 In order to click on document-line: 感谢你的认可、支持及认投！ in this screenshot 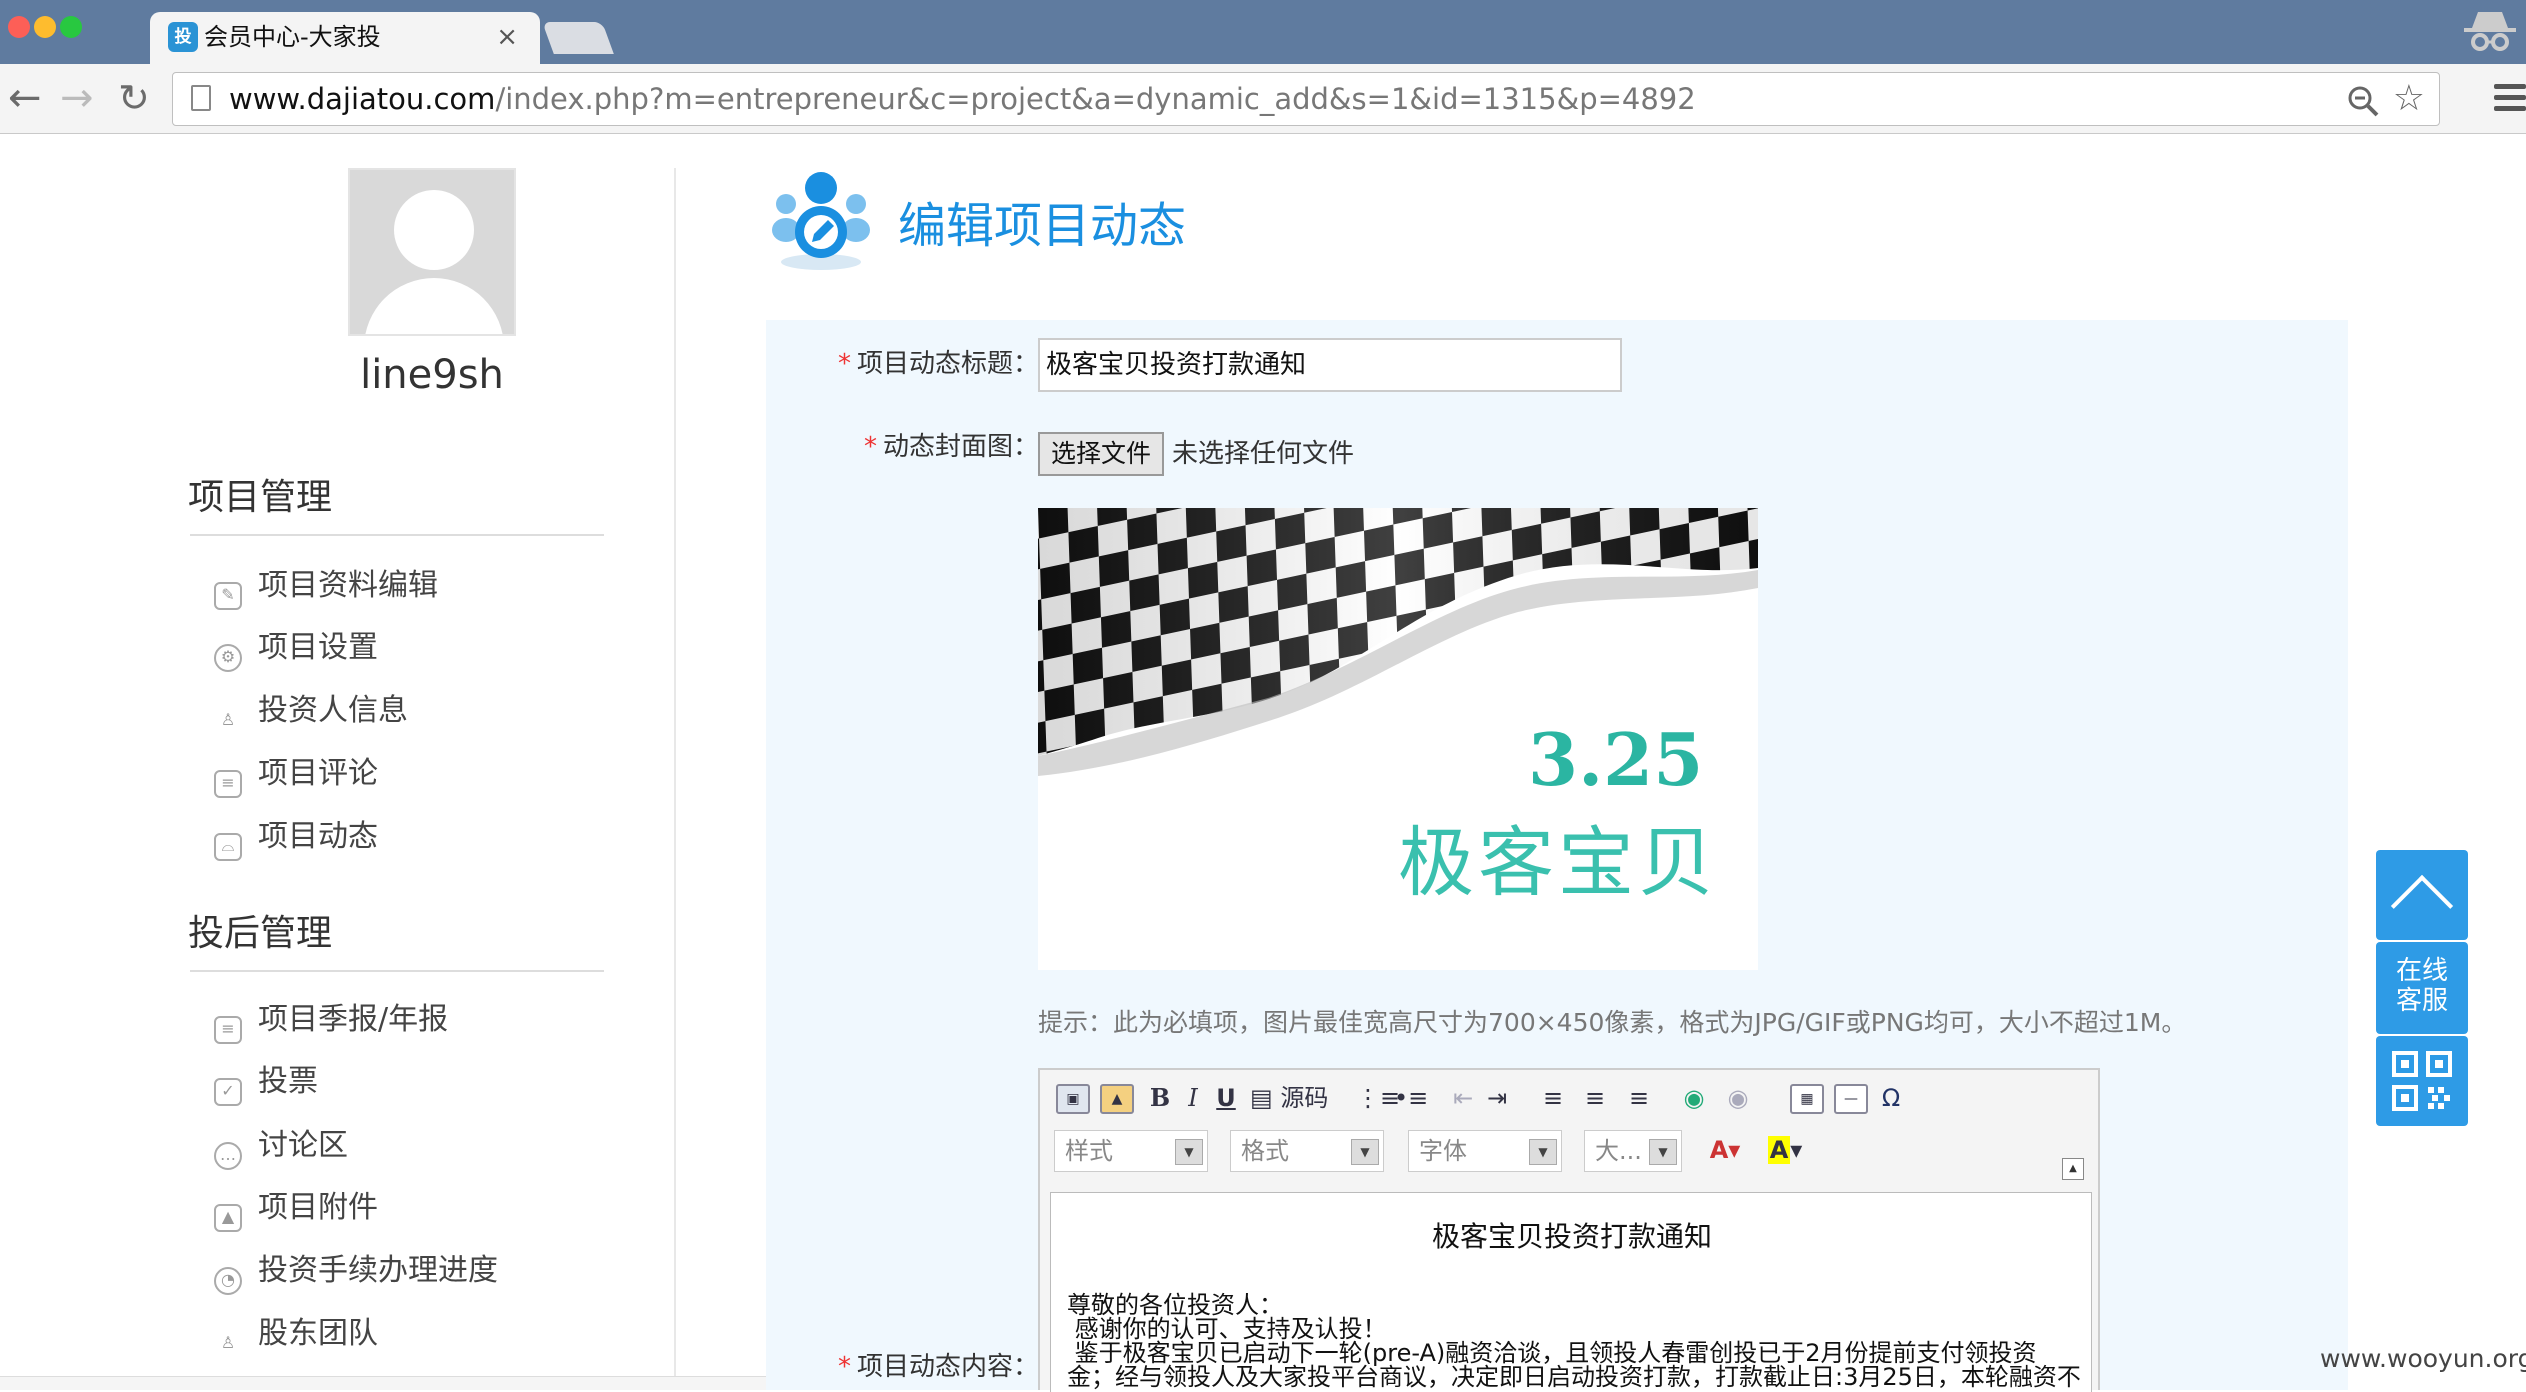, I will do `click(1227, 1329)`.